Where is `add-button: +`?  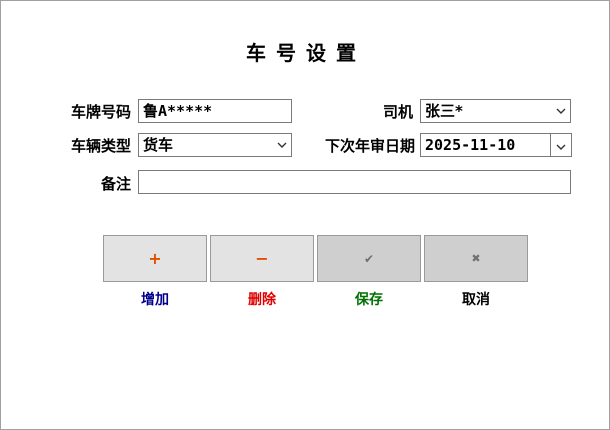 add-button: + is located at coordinates (155, 258).